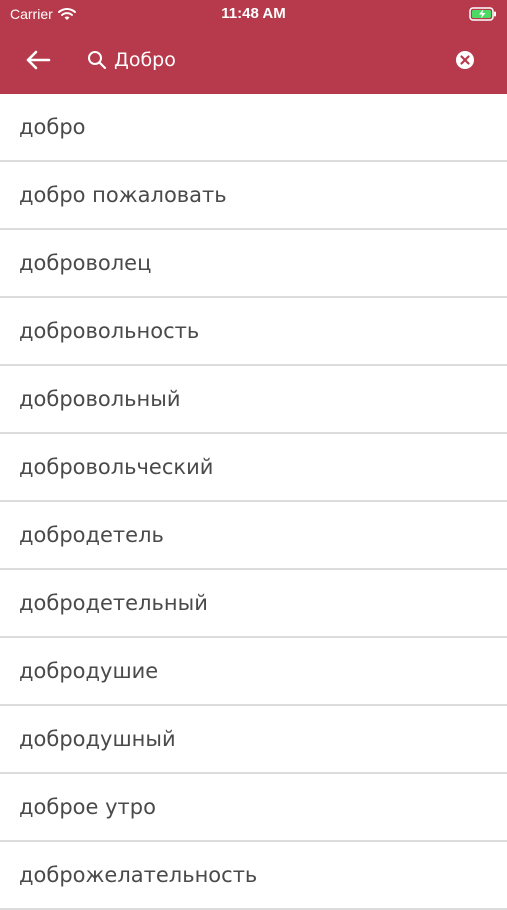 Image resolution: width=507 pixels, height=910 pixels. What do you see at coordinates (253, 740) in the screenshot?
I see `result-item: добродушный` at bounding box center [253, 740].